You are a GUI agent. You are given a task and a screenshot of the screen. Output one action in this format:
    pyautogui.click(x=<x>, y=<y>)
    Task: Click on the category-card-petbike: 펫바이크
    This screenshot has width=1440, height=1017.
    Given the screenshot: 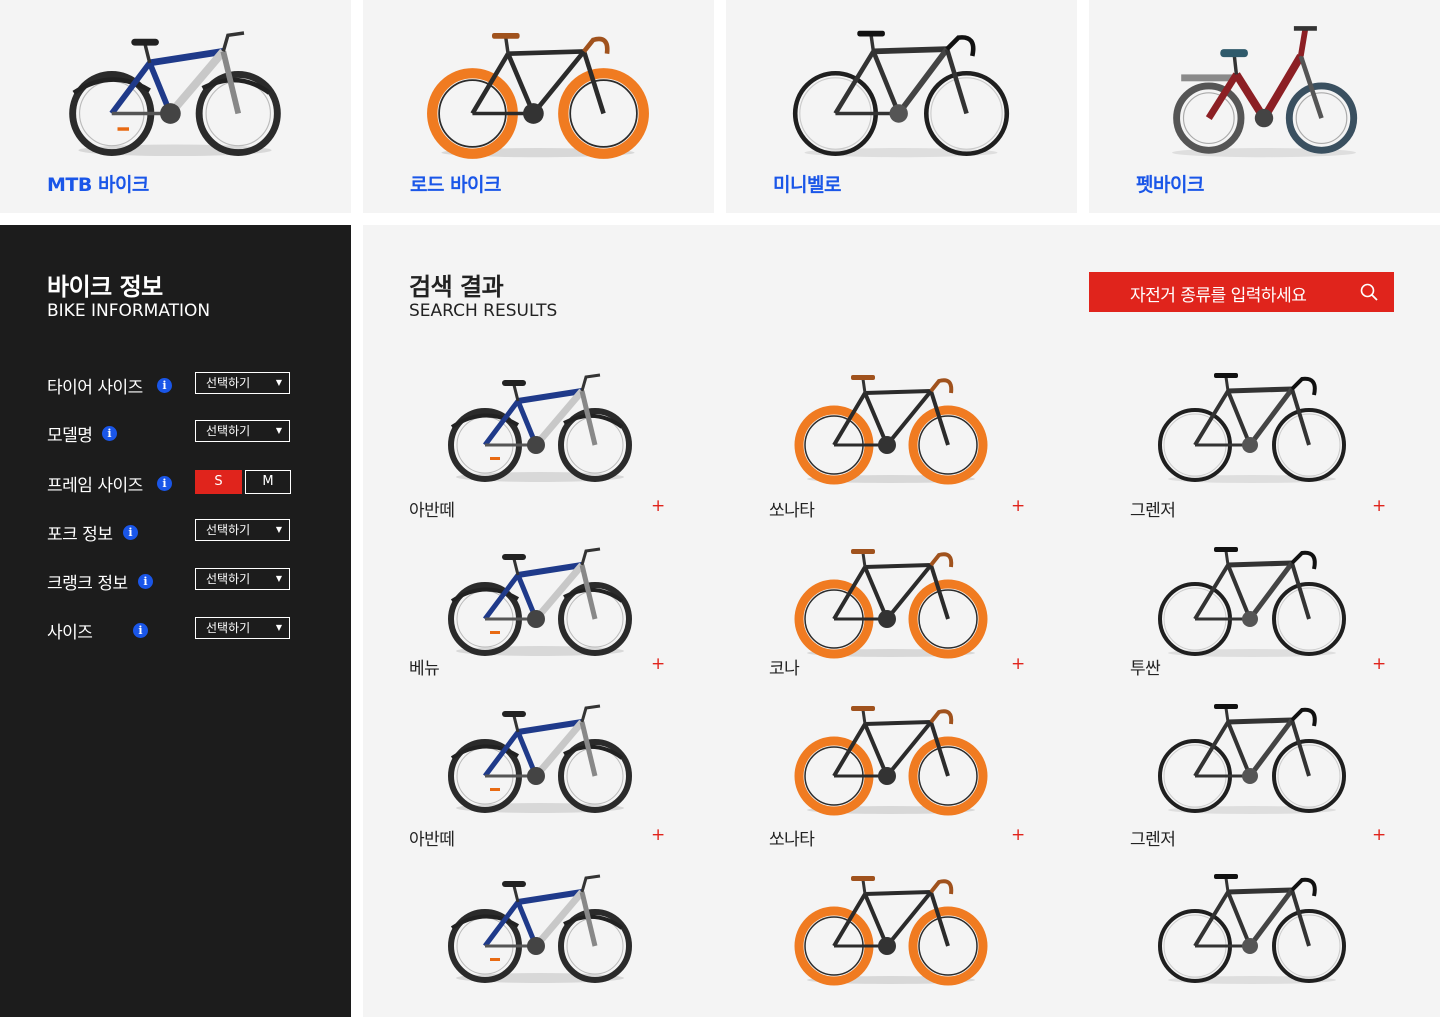 What is the action you would take?
    pyautogui.click(x=1264, y=106)
    